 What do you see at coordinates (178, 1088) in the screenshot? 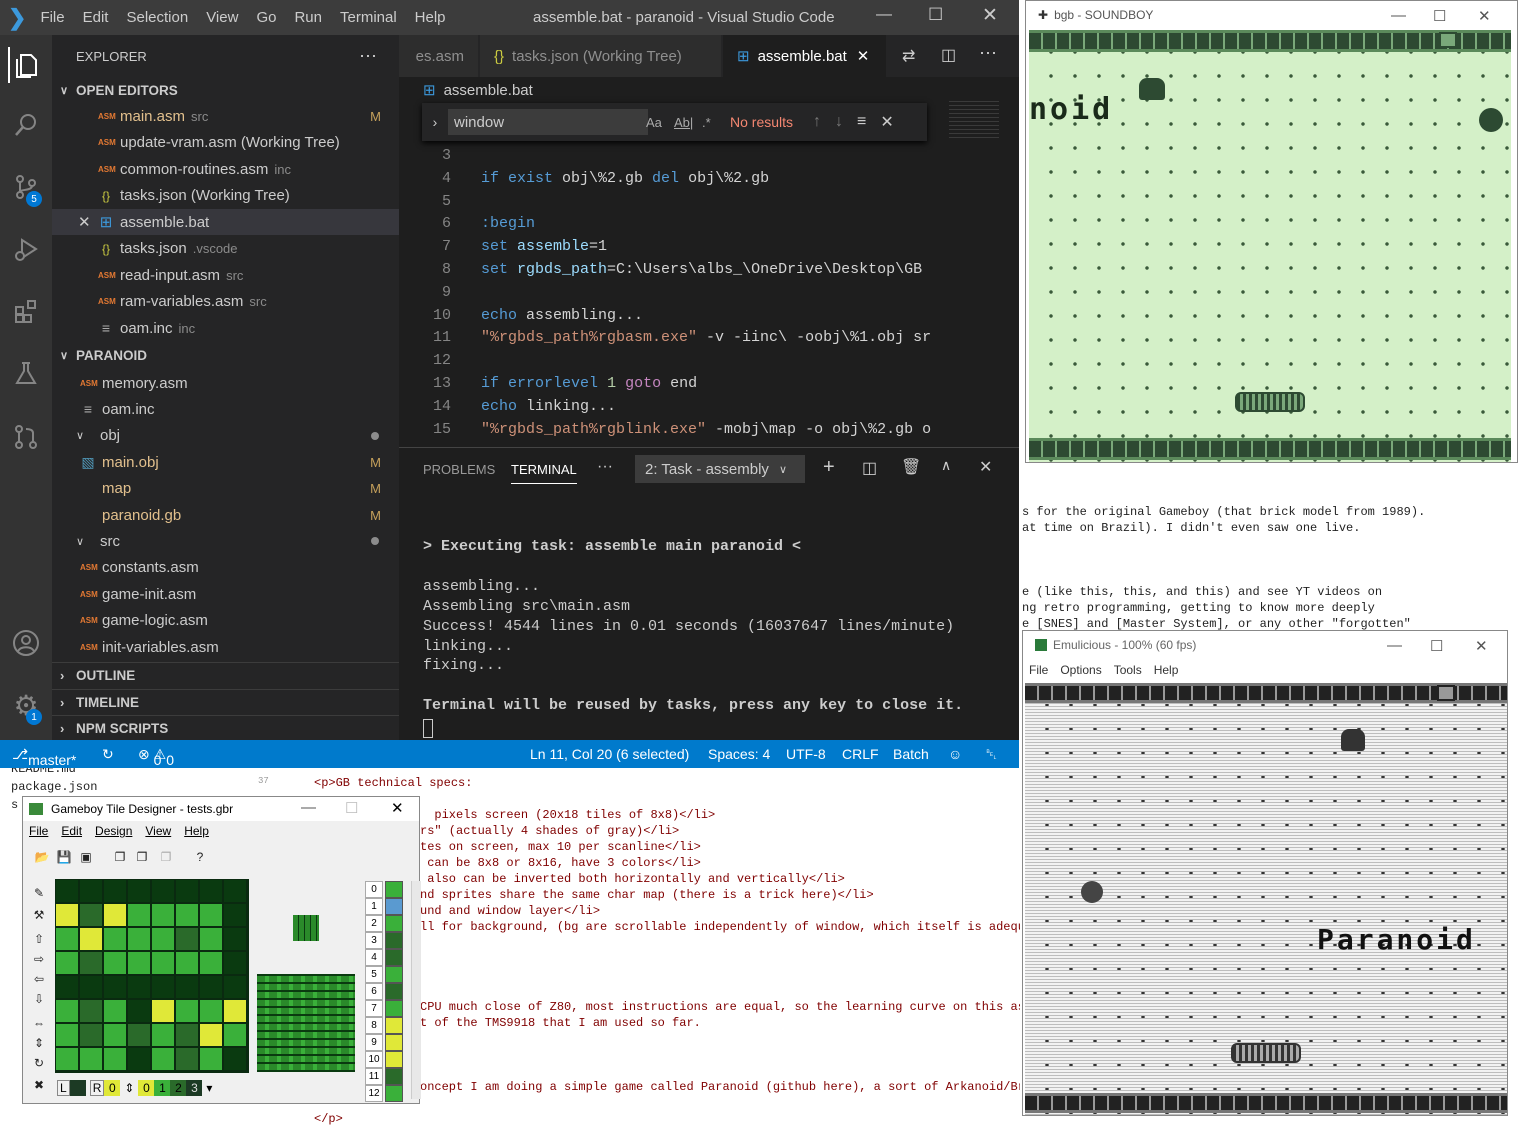
I see `palette-color-2: 2` at bounding box center [178, 1088].